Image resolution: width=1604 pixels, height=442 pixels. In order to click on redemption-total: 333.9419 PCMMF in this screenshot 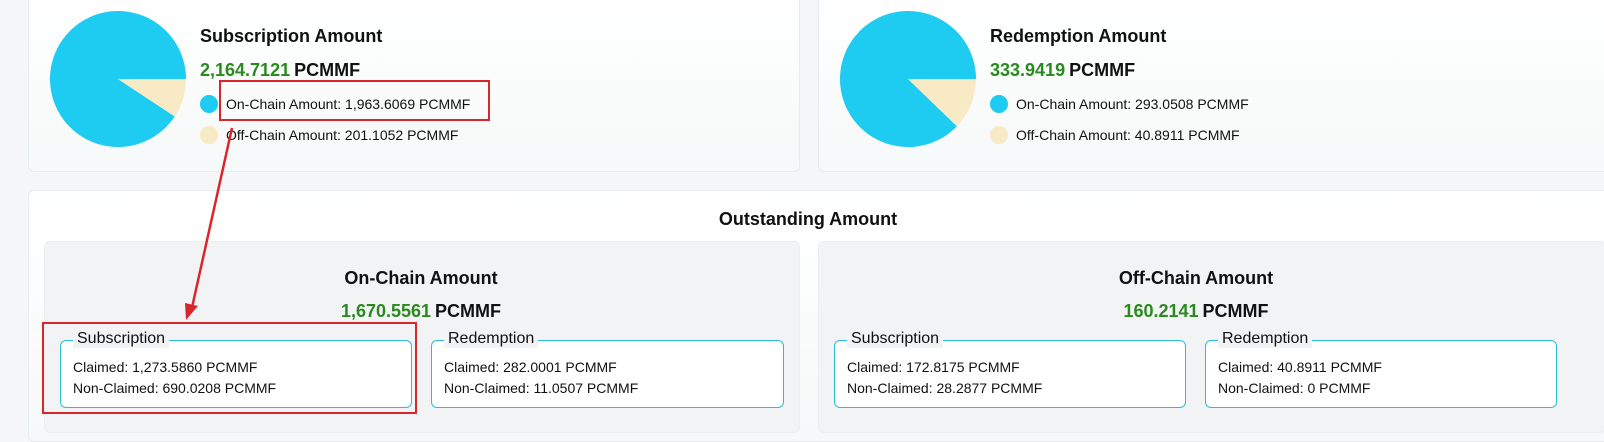, I will do `click(1062, 70)`.